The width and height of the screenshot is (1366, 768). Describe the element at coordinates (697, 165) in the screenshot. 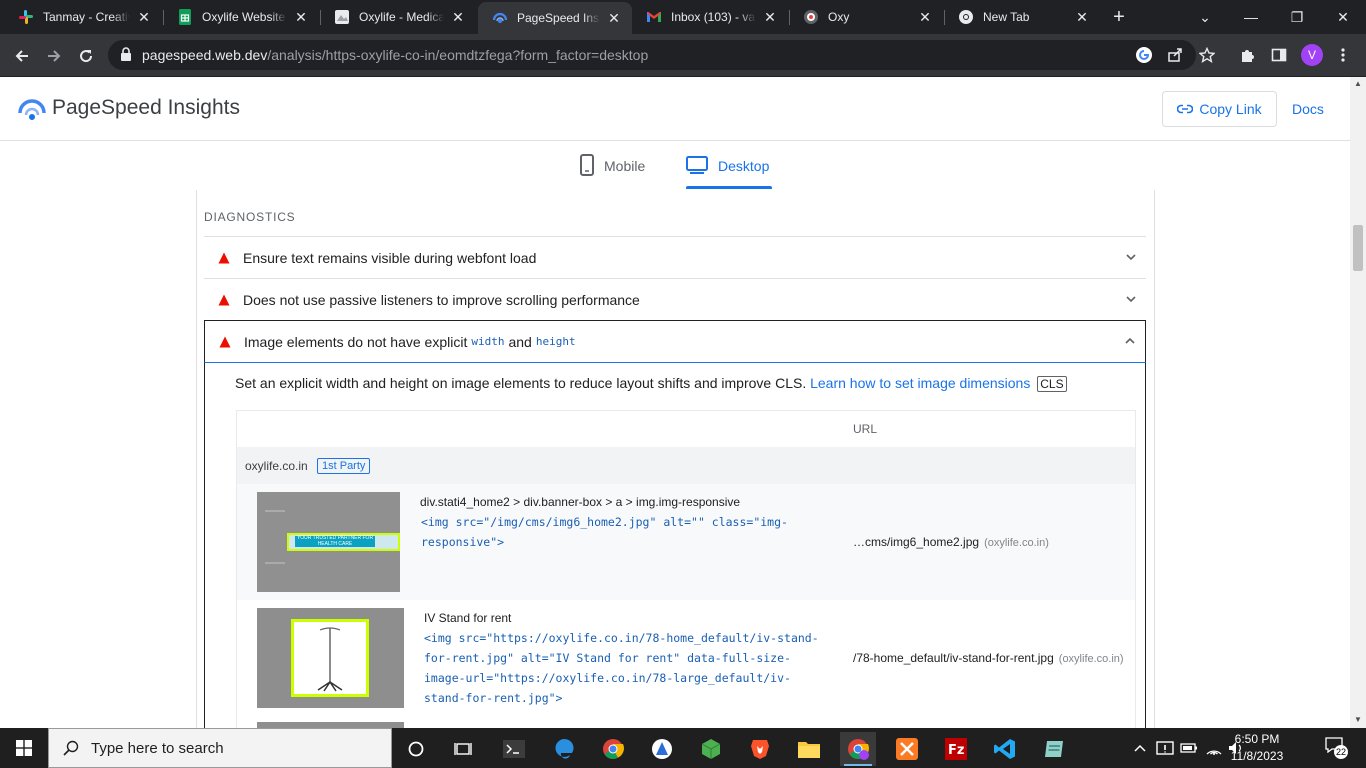

I see `desktop-monitor-icon` at that location.